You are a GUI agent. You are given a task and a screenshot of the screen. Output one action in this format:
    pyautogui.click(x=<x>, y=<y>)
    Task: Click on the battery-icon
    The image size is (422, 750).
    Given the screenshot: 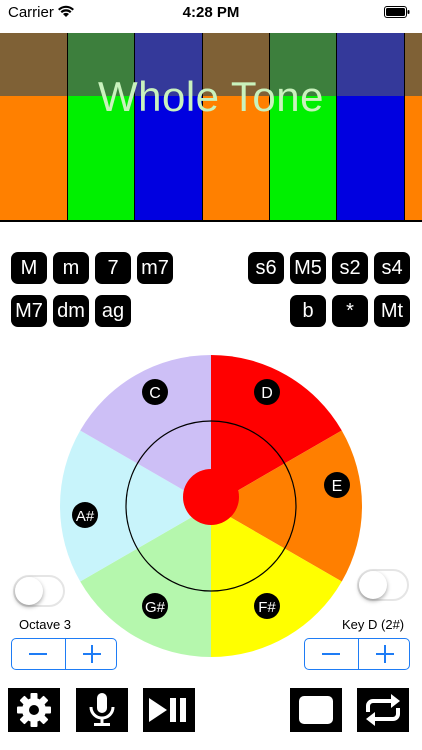 What is the action you would take?
    pyautogui.click(x=397, y=12)
    